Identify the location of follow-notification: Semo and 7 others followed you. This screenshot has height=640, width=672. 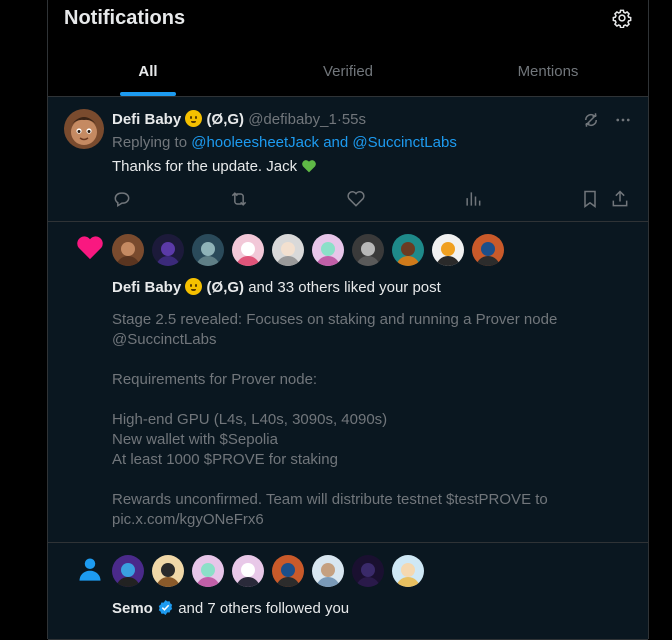
(348, 591).